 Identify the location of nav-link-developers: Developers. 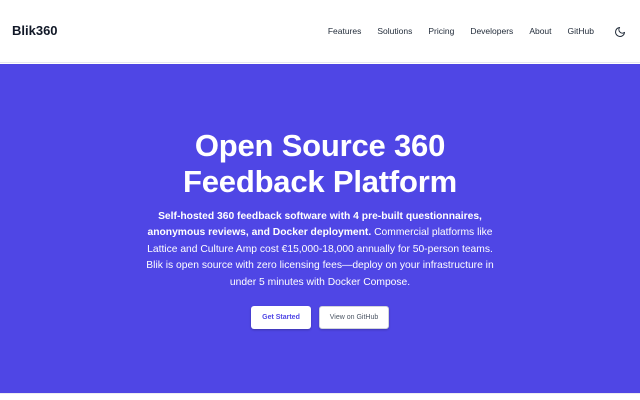
(491, 31).